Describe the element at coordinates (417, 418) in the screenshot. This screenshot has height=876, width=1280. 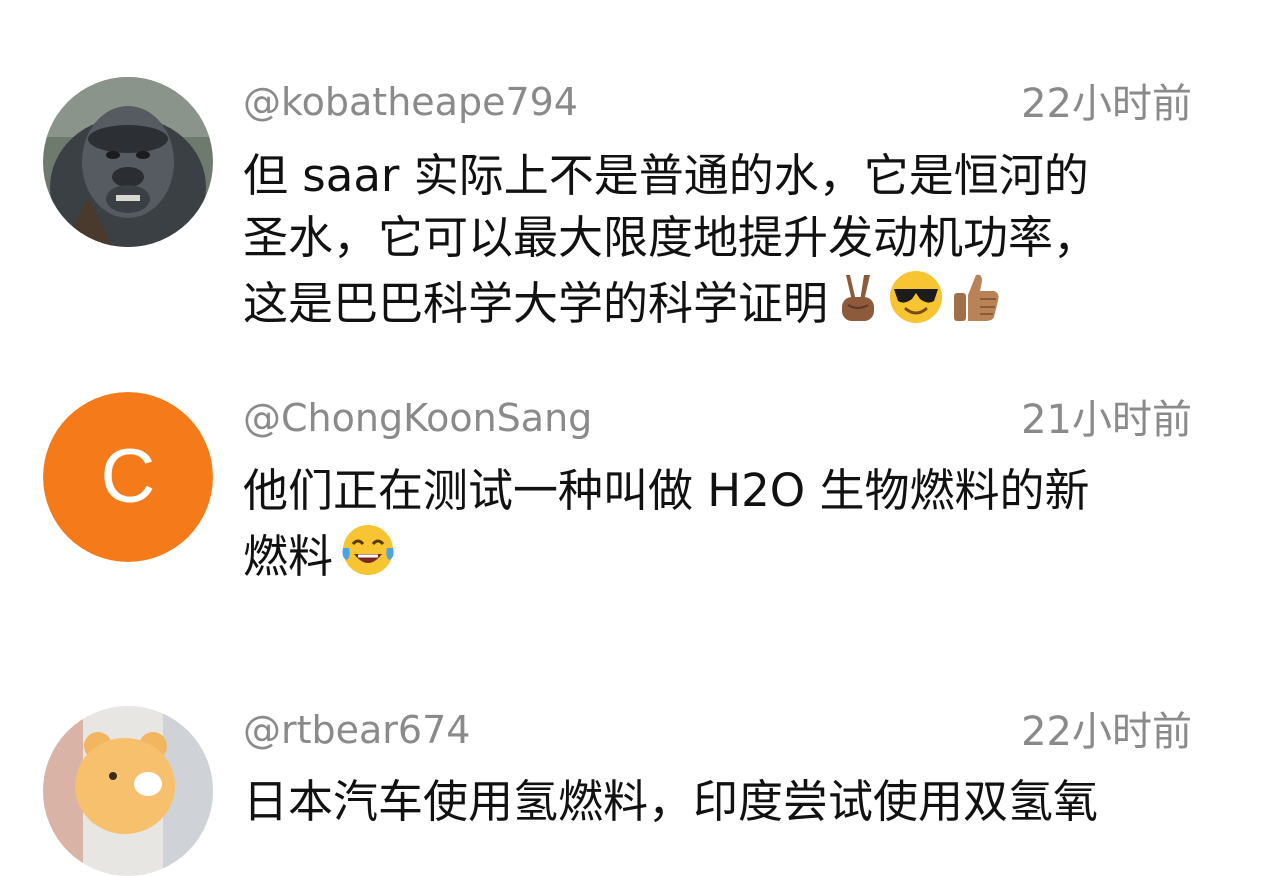
I see `comment-username: @ChongKoonSang` at that location.